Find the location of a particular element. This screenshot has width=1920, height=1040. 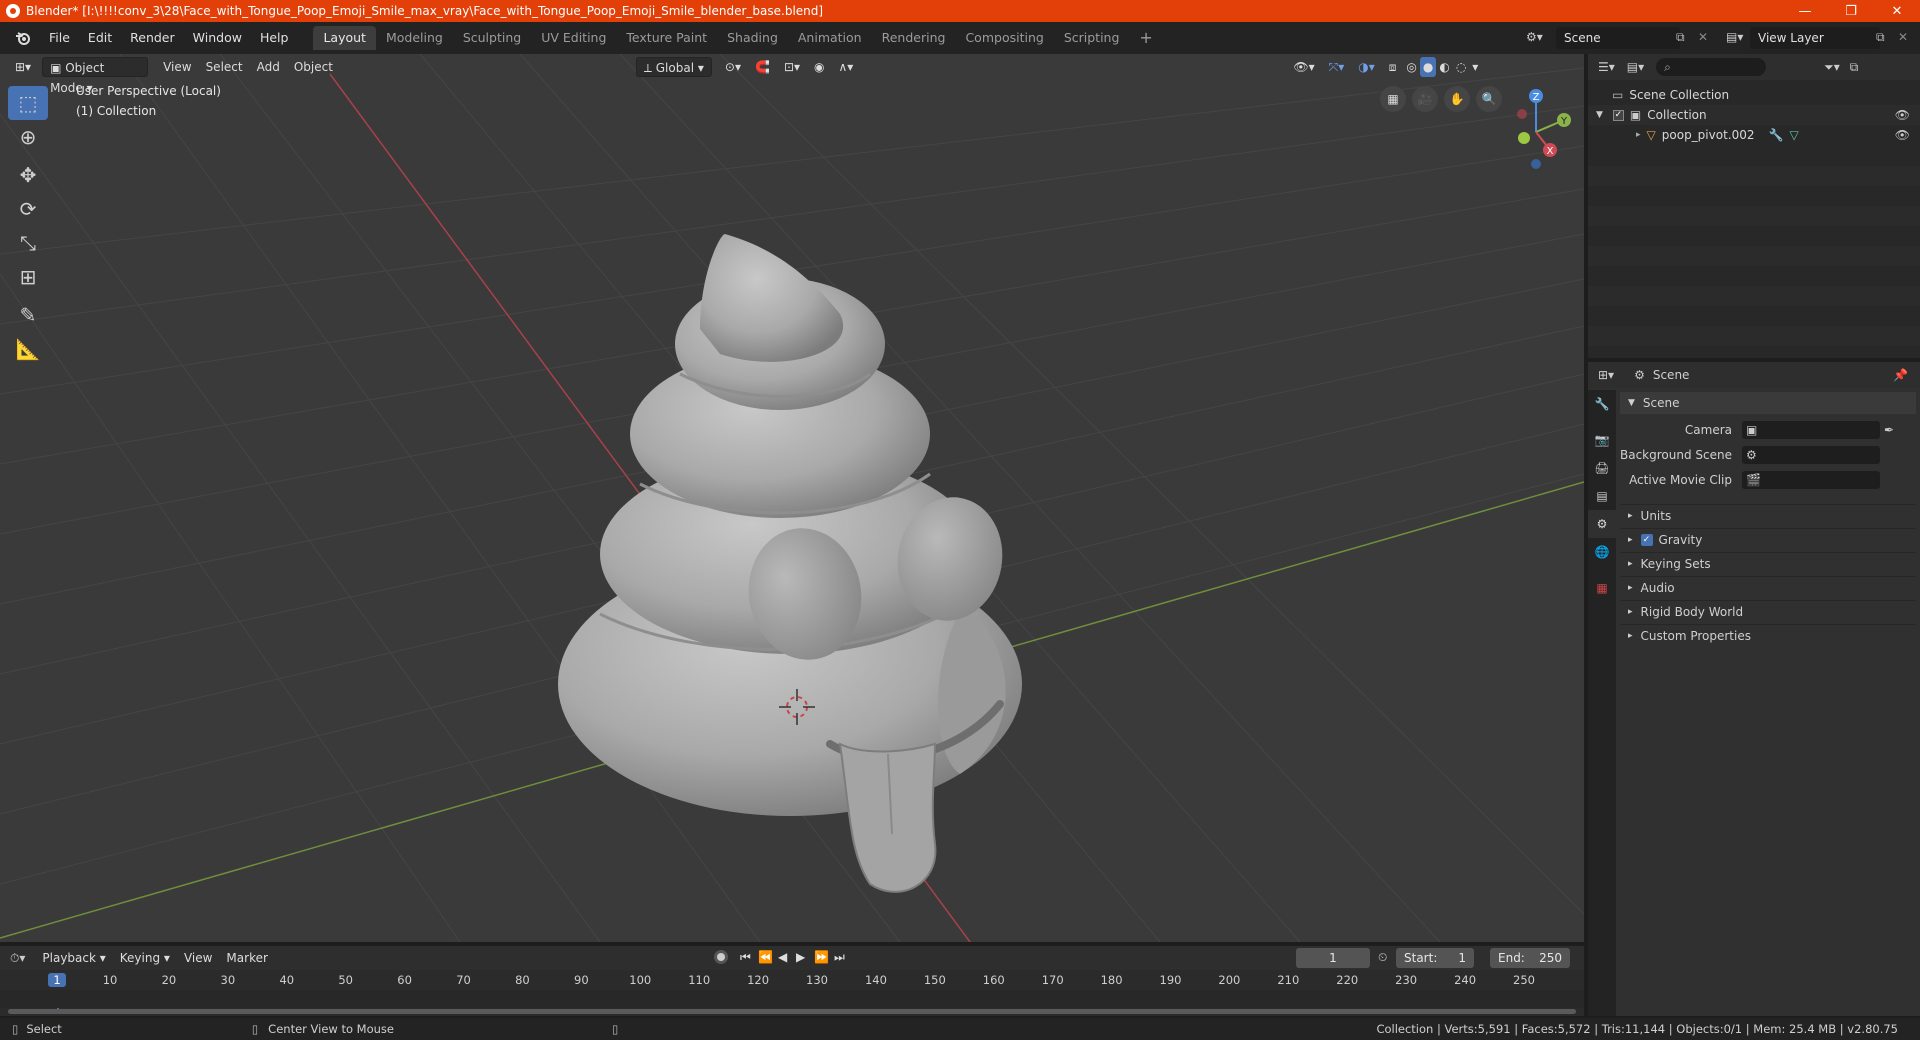

visibility-icon: 👁▾ is located at coordinates (1303, 67).